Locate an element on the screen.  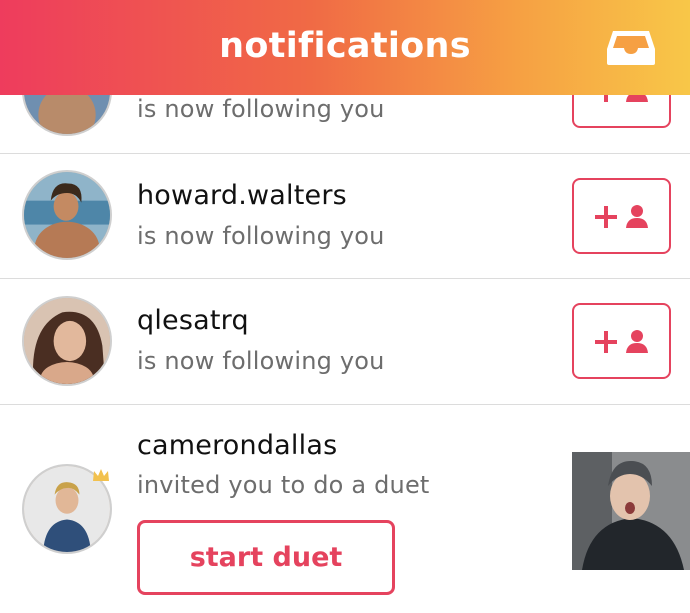
start-duet-button: start duet is located at coordinates (266, 557).